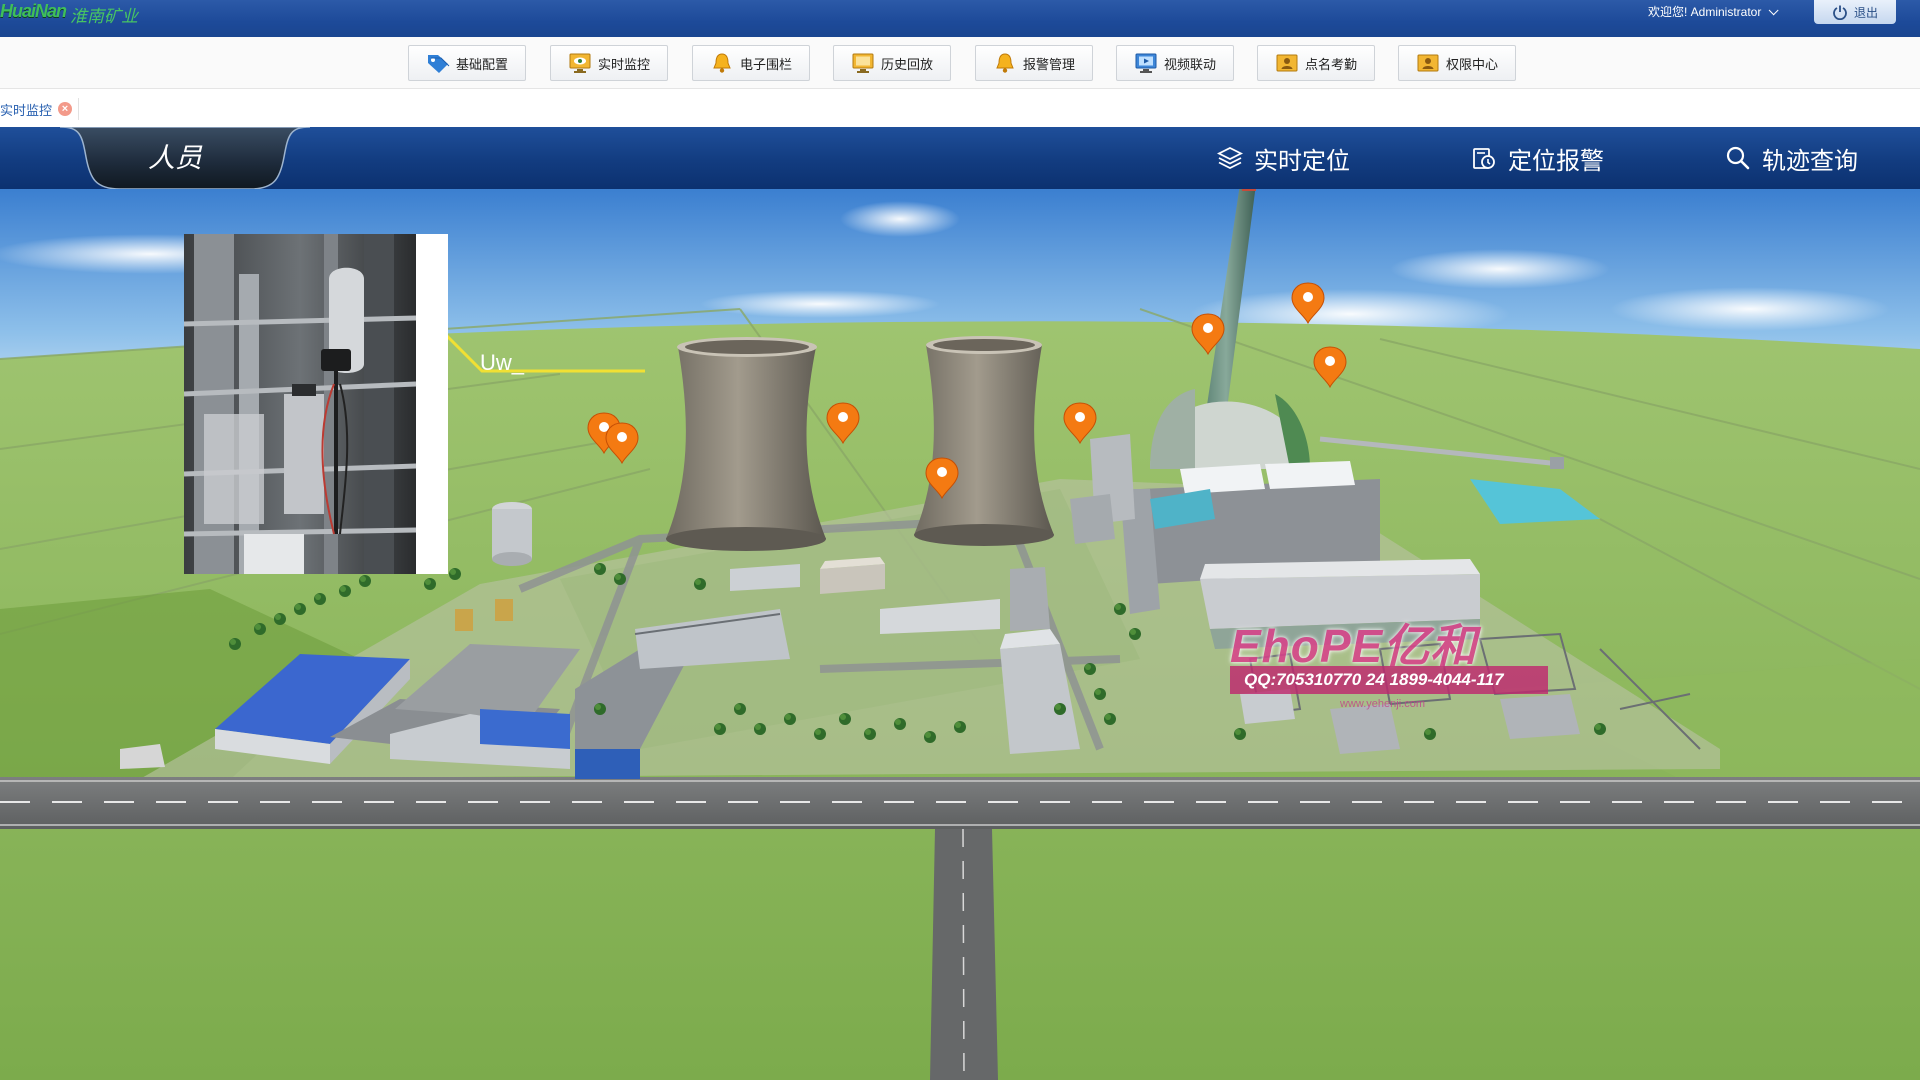 This screenshot has width=1920, height=1080. Describe the element at coordinates (1484, 158) in the screenshot. I see `alarm-doc-icon` at that location.